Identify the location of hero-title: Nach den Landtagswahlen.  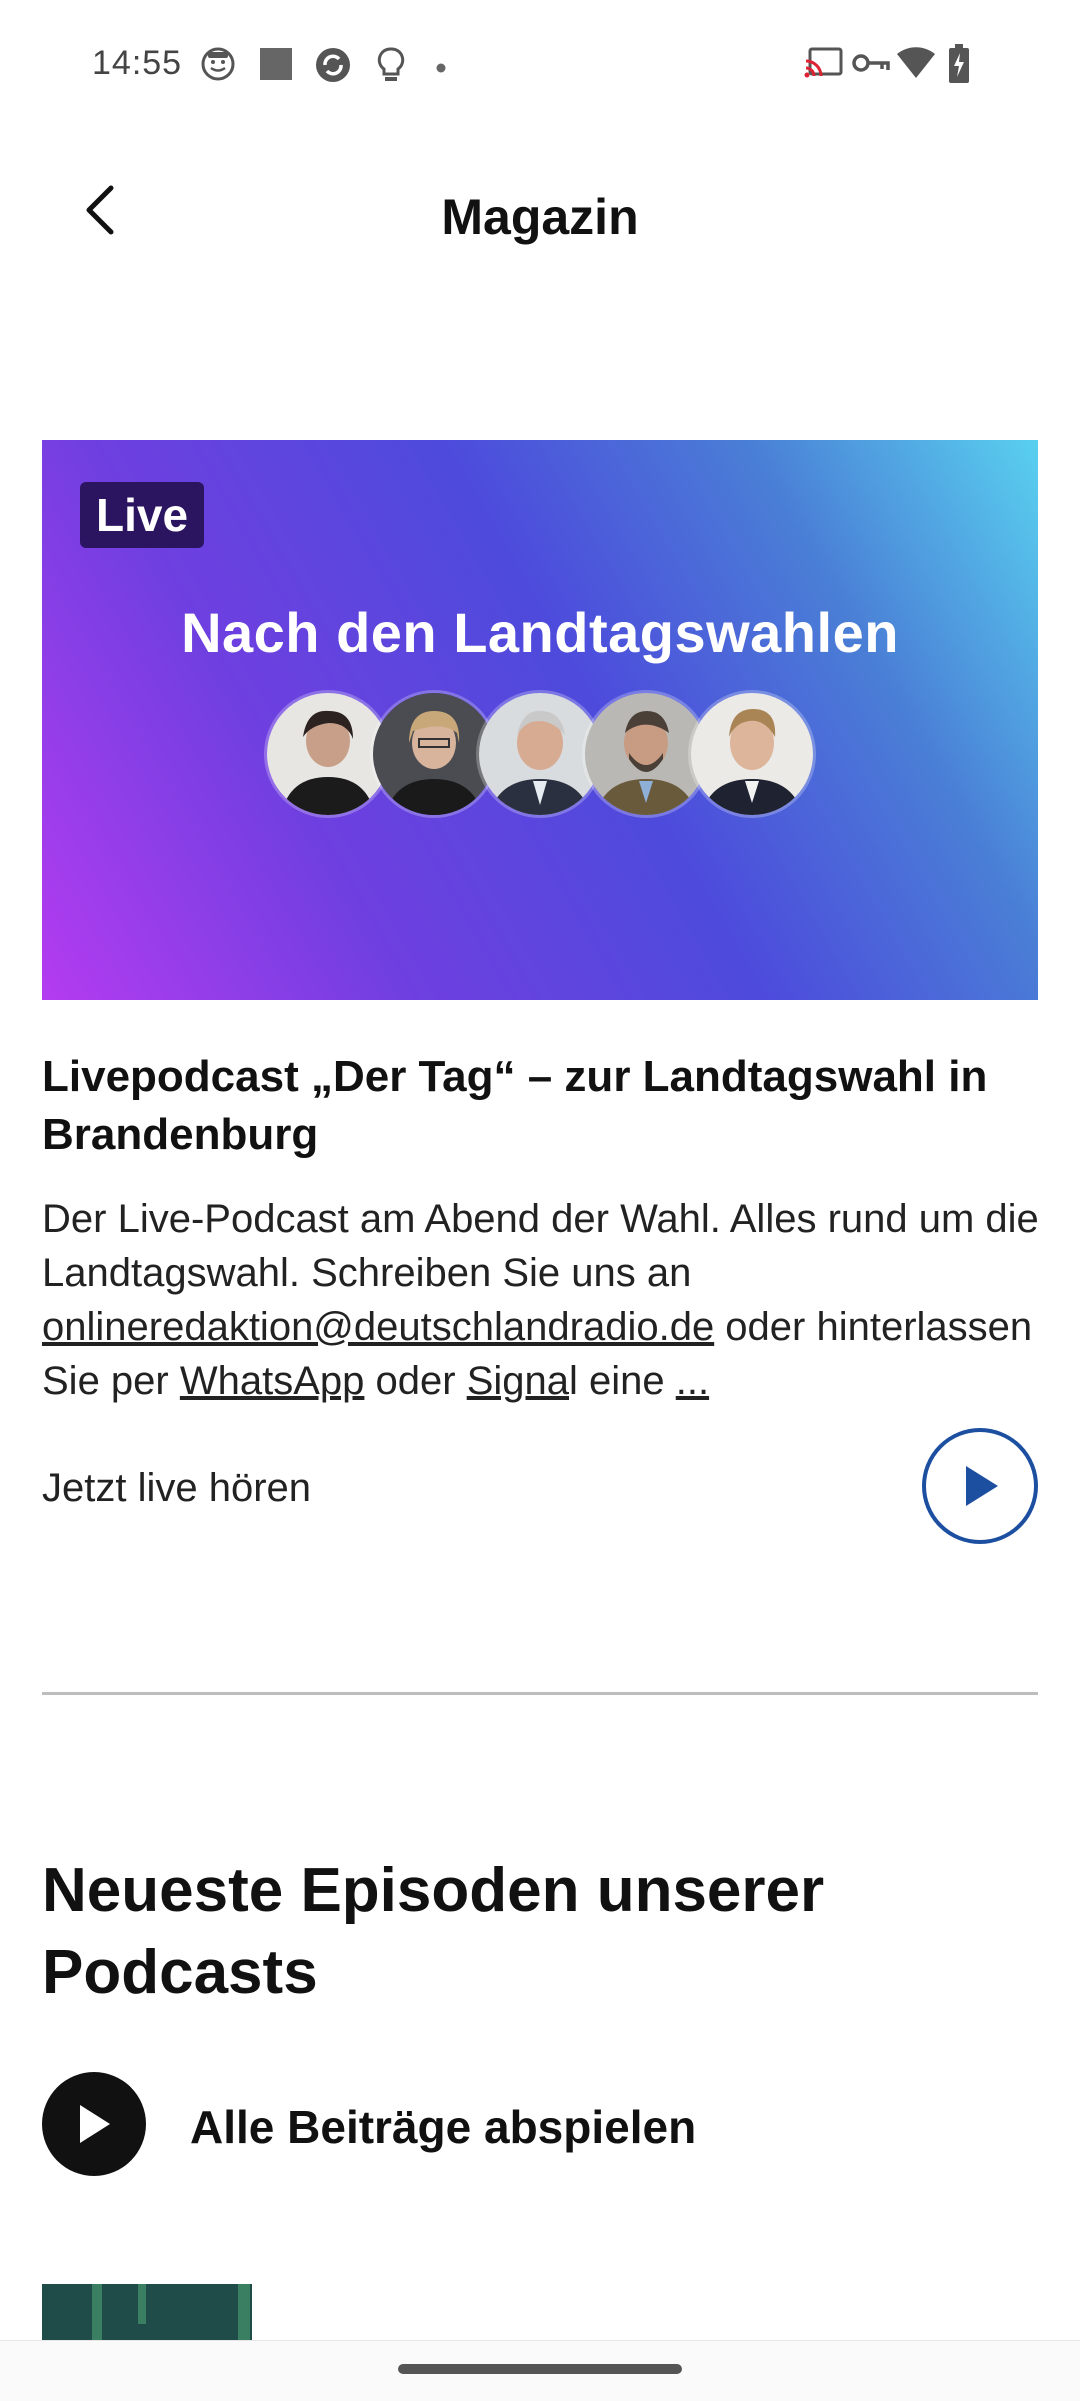
(540, 632).